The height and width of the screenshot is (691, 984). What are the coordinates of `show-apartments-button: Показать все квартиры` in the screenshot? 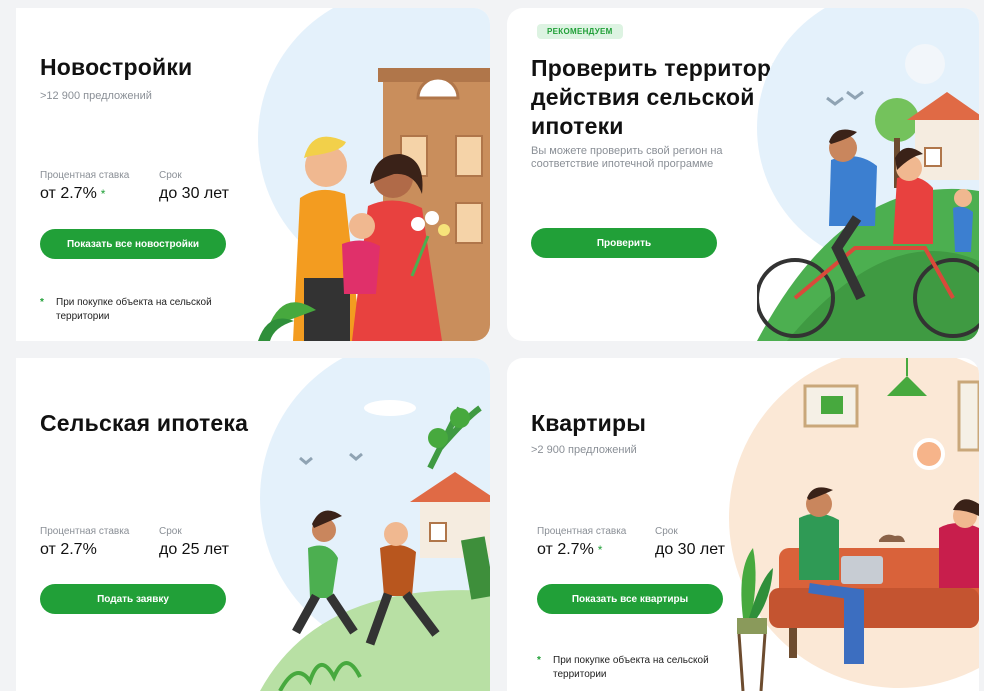 It's located at (630, 599).